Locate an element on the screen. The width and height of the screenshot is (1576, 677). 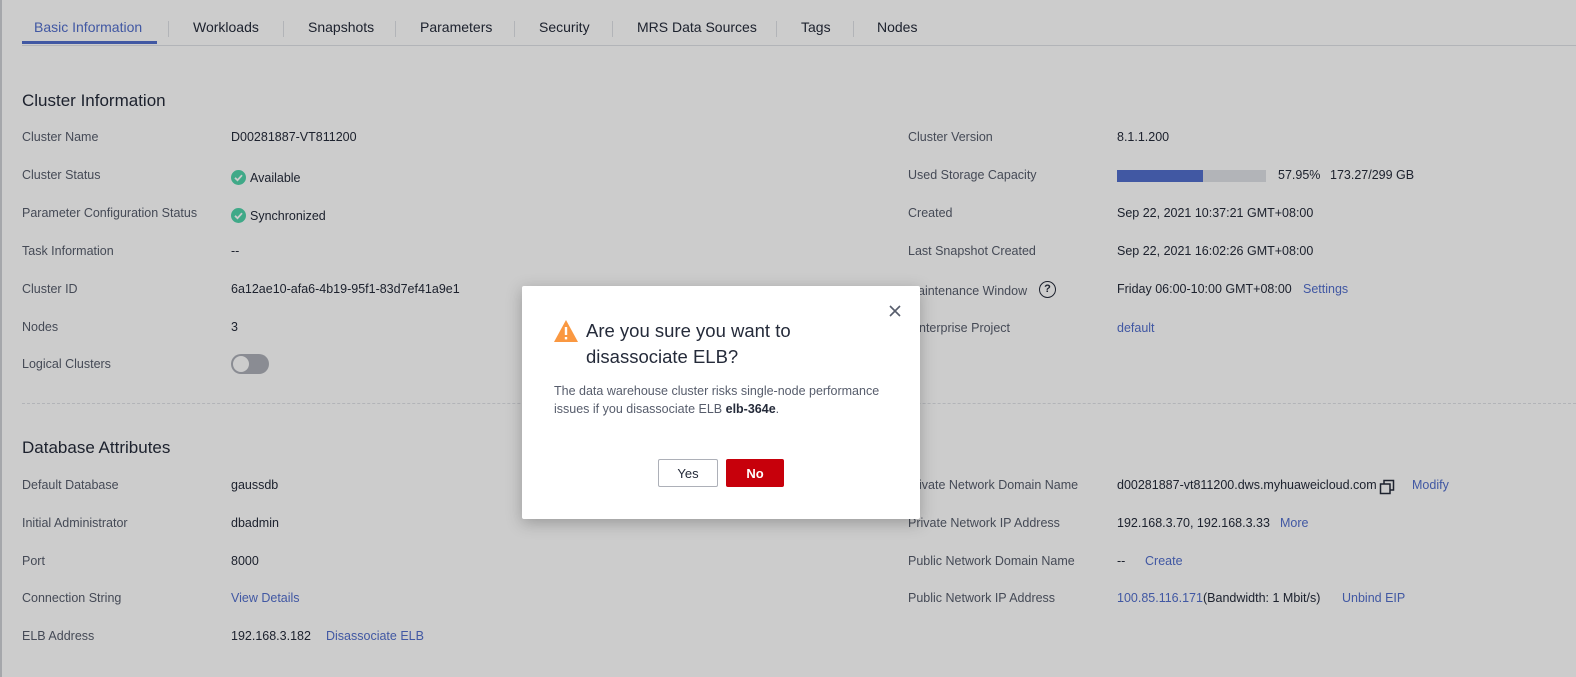
dialog-message-end: . is located at coordinates (777, 409).